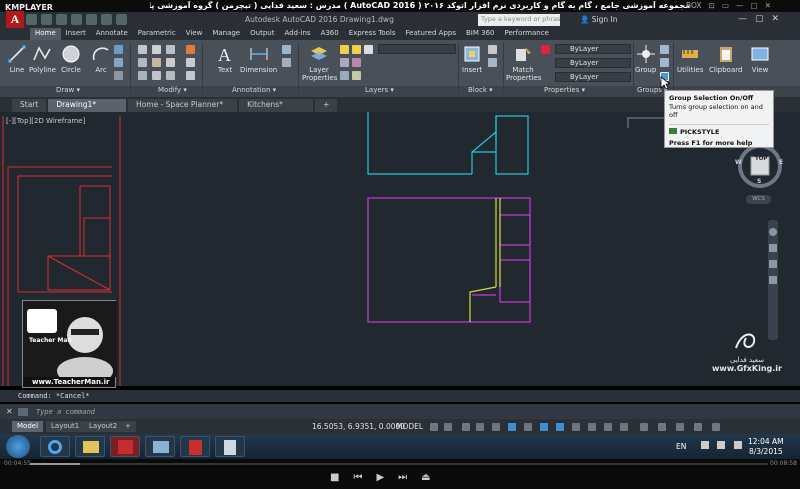 The image size is (800, 489). What do you see at coordinates (9, 411) in the screenshot?
I see `command-close-icon: ✕` at bounding box center [9, 411].